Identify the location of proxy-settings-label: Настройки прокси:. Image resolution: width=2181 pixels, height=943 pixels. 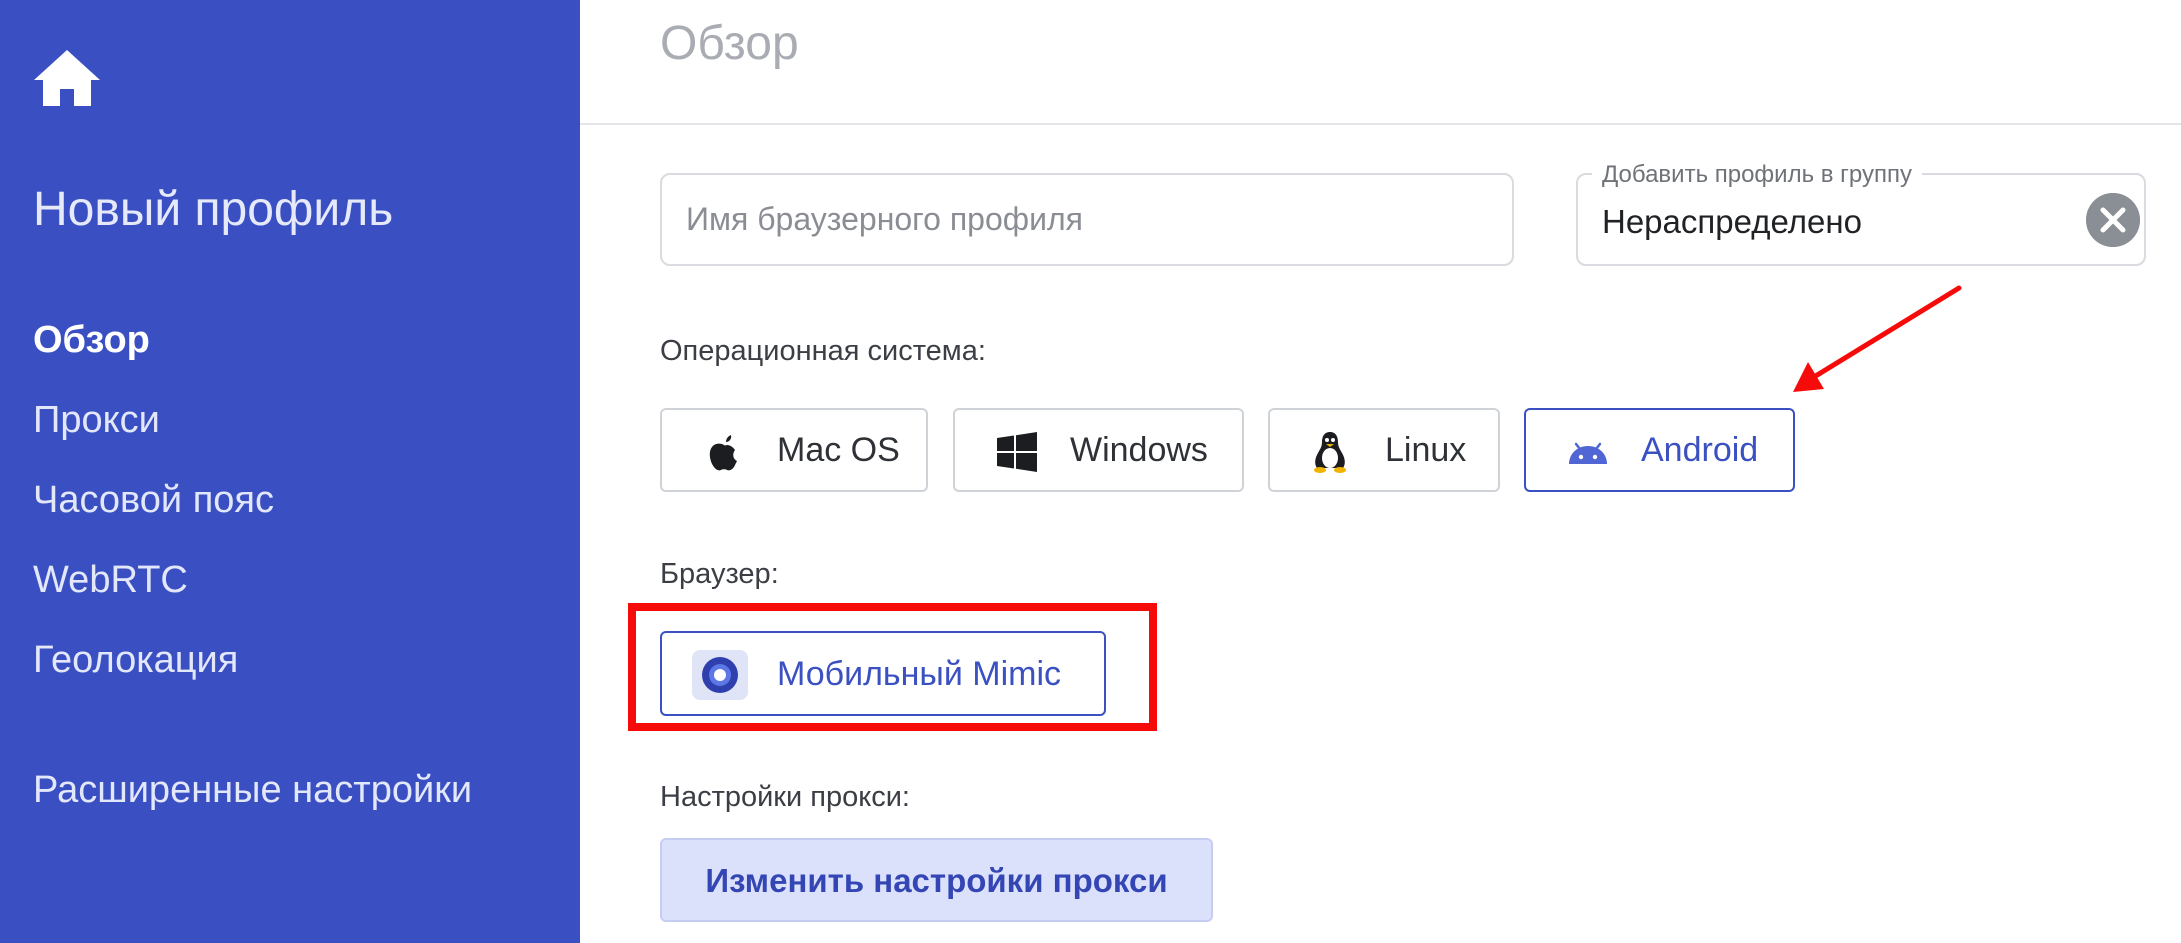
(785, 797).